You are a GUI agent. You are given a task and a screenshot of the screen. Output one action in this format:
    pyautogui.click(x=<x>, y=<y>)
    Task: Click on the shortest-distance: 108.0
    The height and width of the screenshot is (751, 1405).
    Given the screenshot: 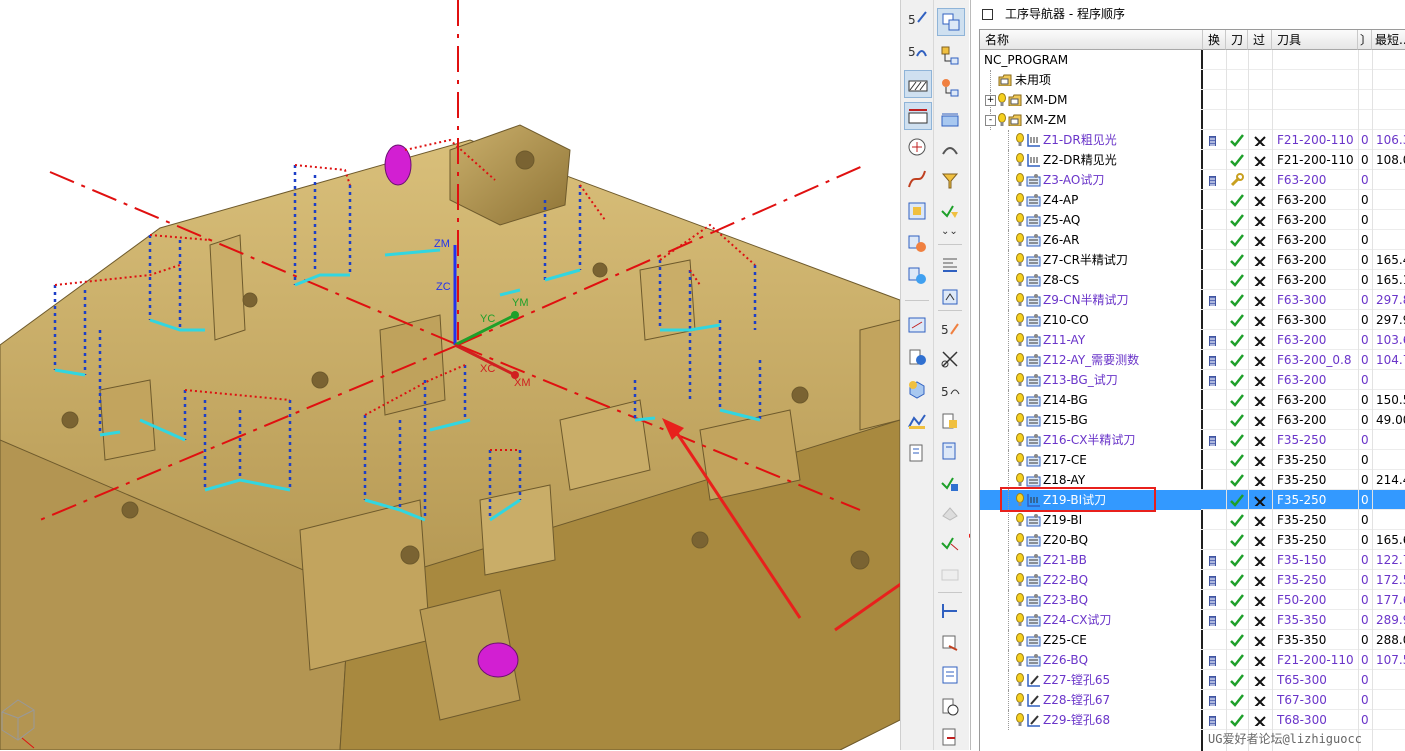 What is the action you would take?
    pyautogui.click(x=1390, y=160)
    